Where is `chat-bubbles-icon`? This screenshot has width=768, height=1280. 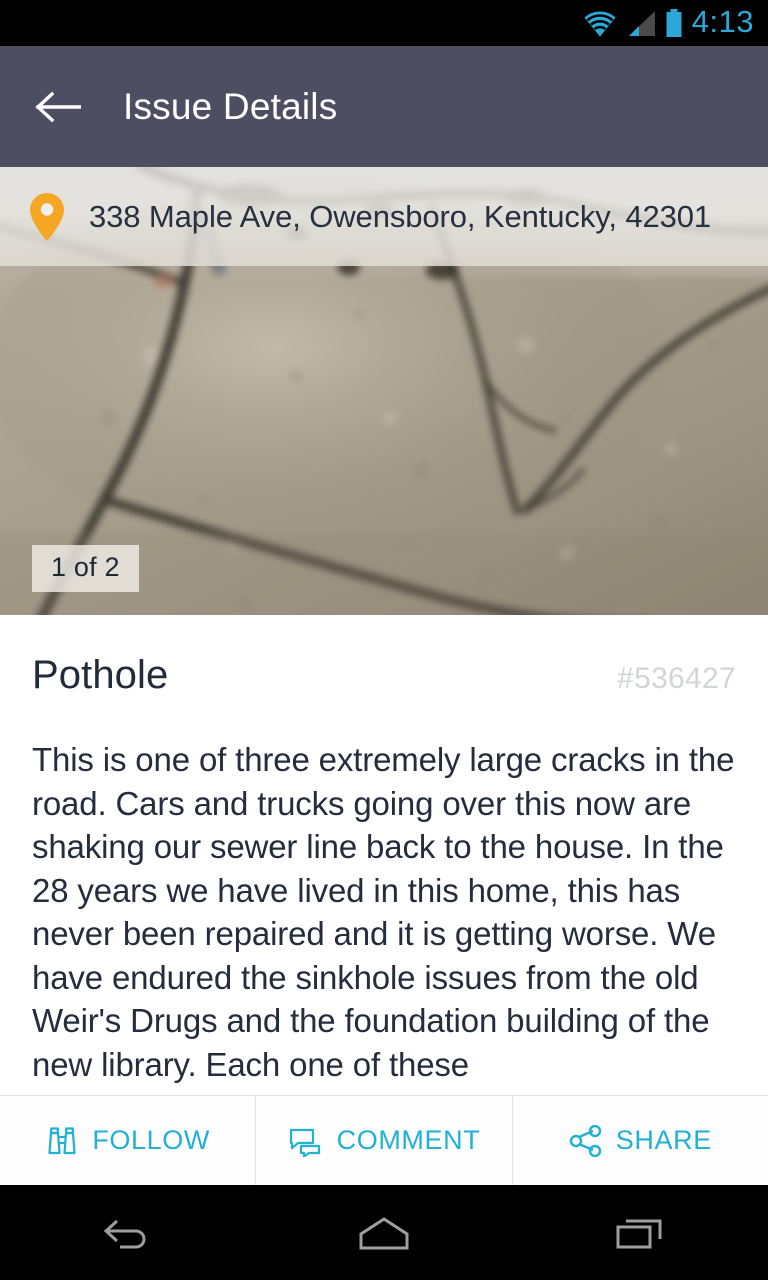 chat-bubbles-icon is located at coordinates (306, 1141).